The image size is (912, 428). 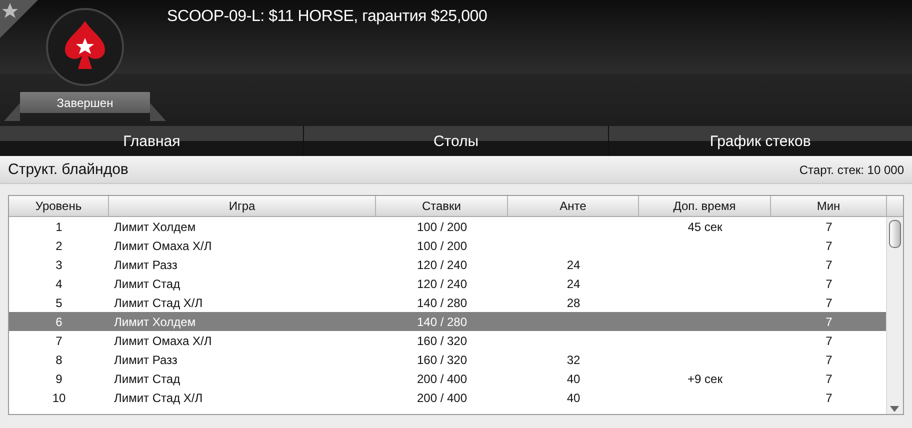 What do you see at coordinates (59, 303) in the screenshot?
I see `table-cell-text: 5` at bounding box center [59, 303].